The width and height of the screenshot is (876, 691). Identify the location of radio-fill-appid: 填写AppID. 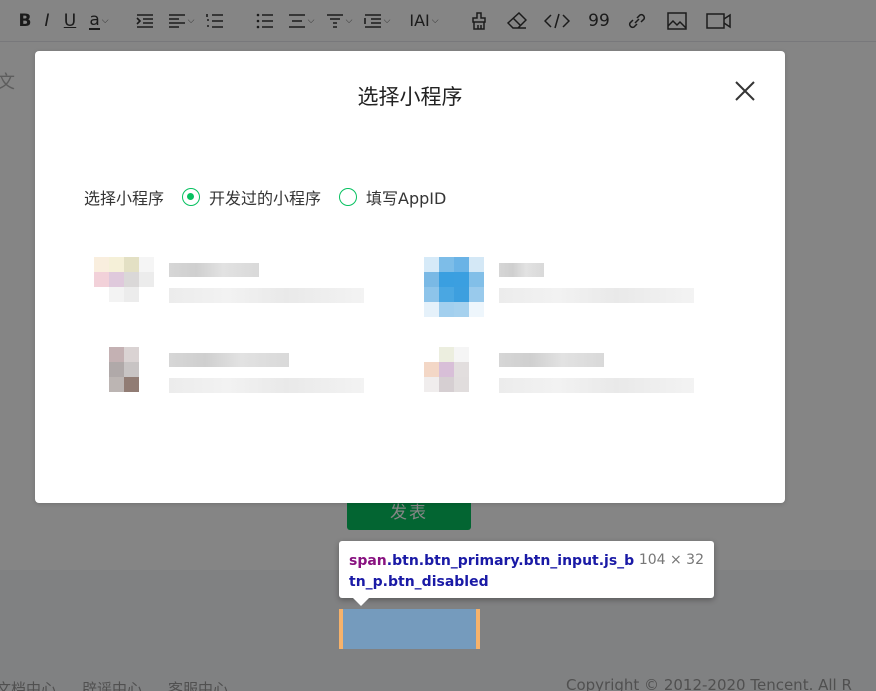
(392, 197).